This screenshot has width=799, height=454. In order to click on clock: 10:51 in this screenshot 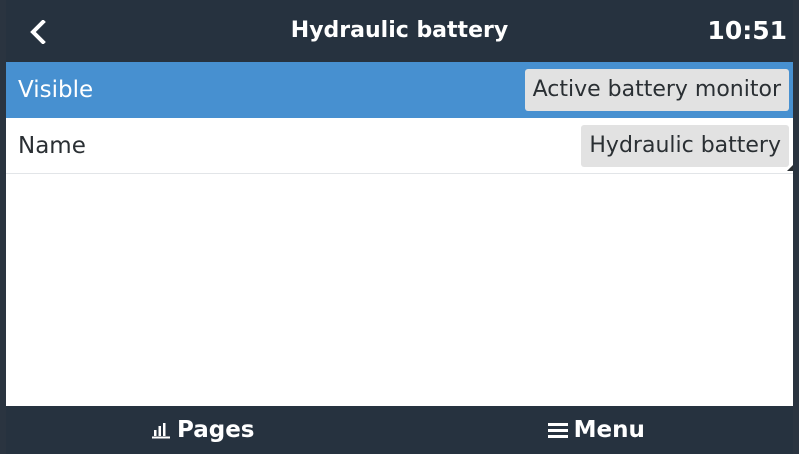, I will do `click(747, 30)`.